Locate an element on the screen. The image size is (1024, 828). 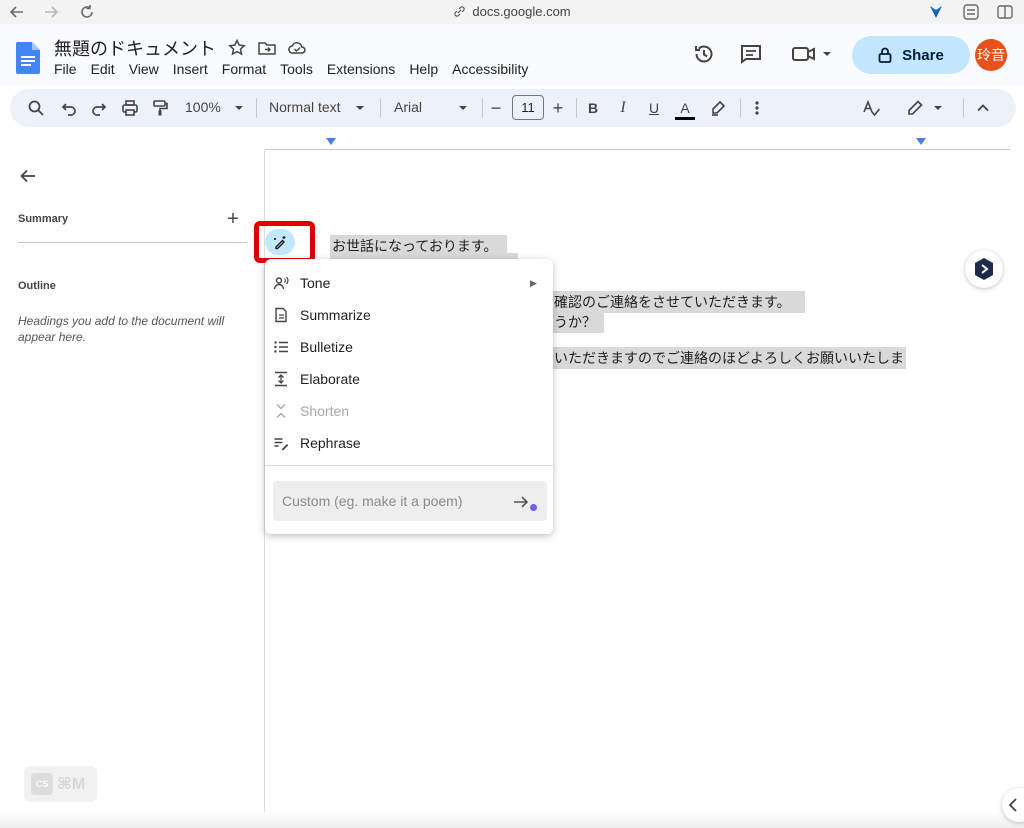
menu-file: File is located at coordinates (65, 69).